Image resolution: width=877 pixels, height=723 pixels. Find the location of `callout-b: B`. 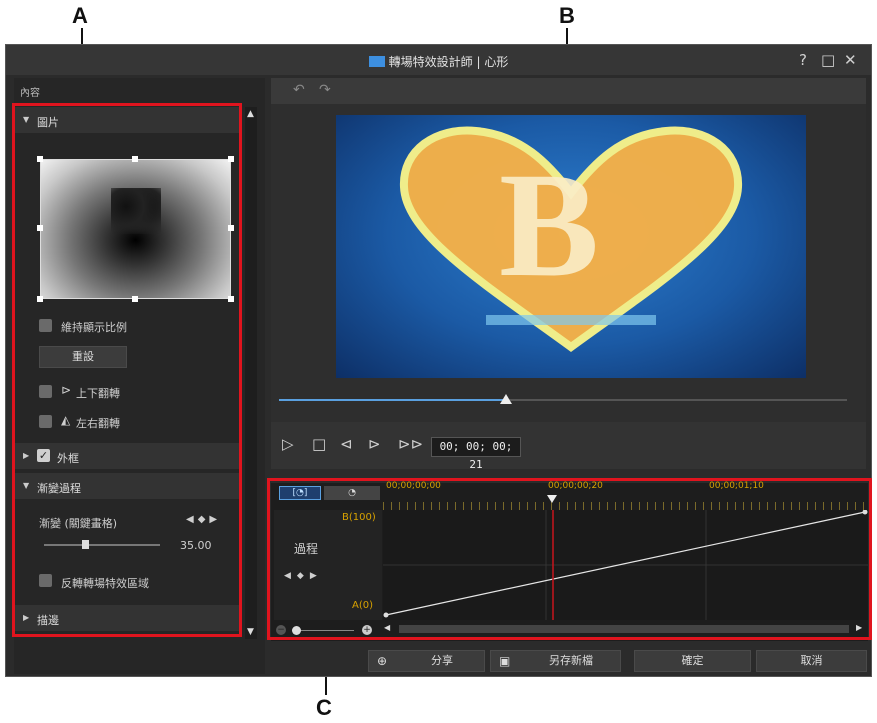

callout-b: B is located at coordinates (567, 15).